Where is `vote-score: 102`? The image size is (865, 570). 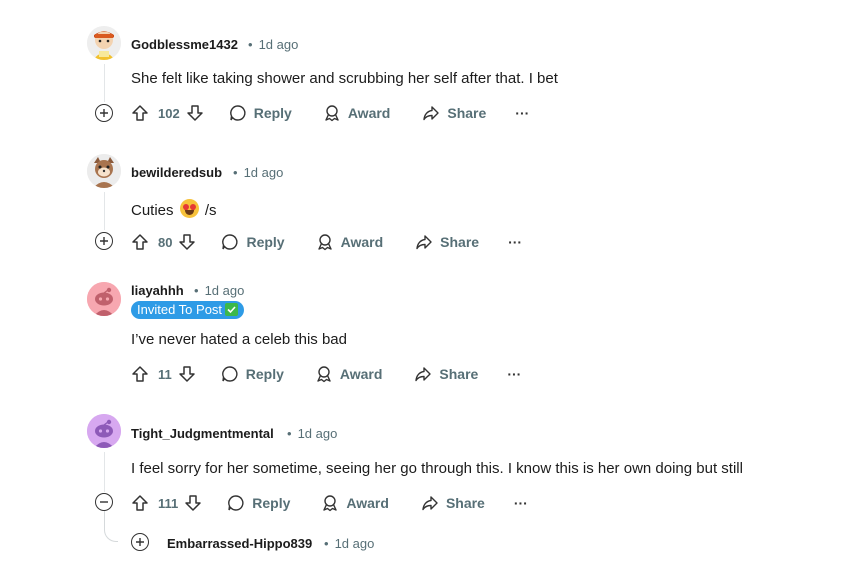
vote-score: 102 is located at coordinates (169, 113).